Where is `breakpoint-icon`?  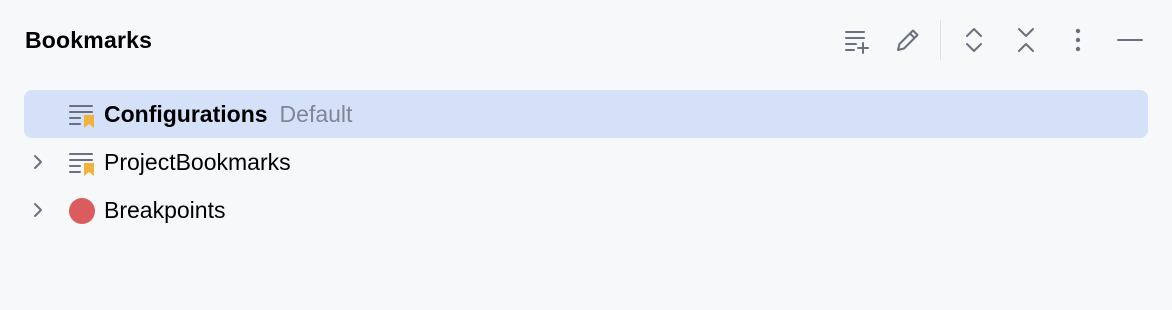
breakpoint-icon is located at coordinates (82, 211).